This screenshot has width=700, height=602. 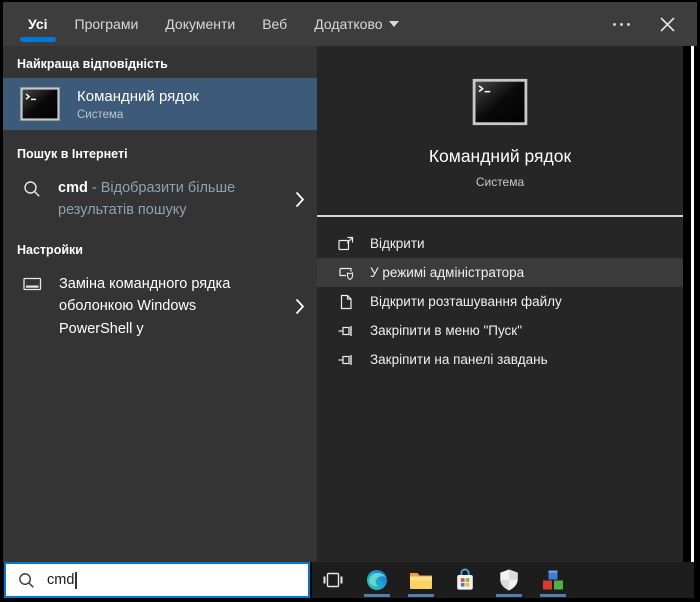 I want to click on console-window-icon, so click(x=32, y=284).